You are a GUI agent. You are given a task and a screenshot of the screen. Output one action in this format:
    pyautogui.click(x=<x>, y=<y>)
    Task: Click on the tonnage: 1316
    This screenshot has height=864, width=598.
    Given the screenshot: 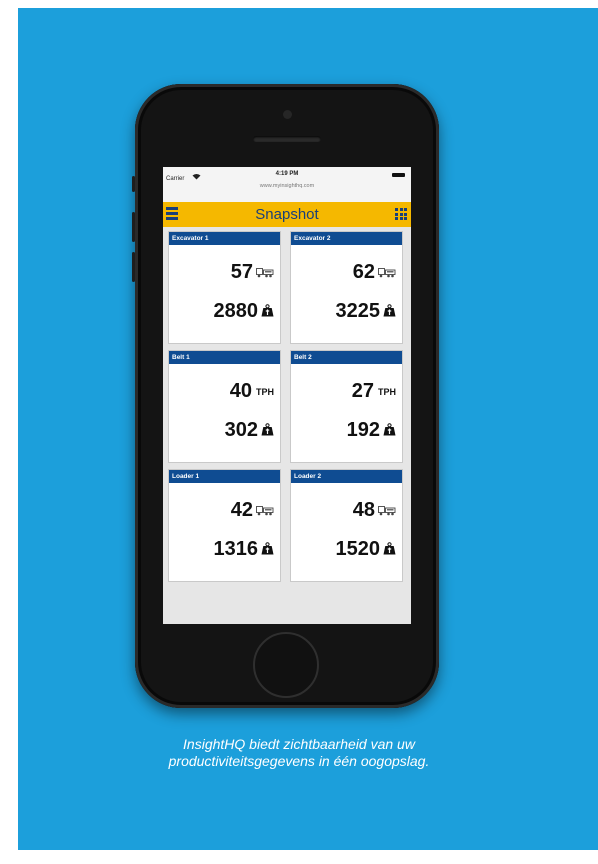 What is the action you would take?
    pyautogui.click(x=244, y=549)
    